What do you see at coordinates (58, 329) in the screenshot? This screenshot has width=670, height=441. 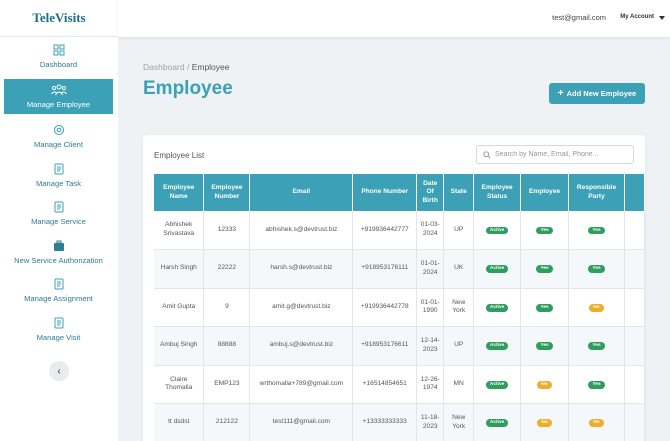 I see `sidebar-item-manage-visit: Manage Visit` at bounding box center [58, 329].